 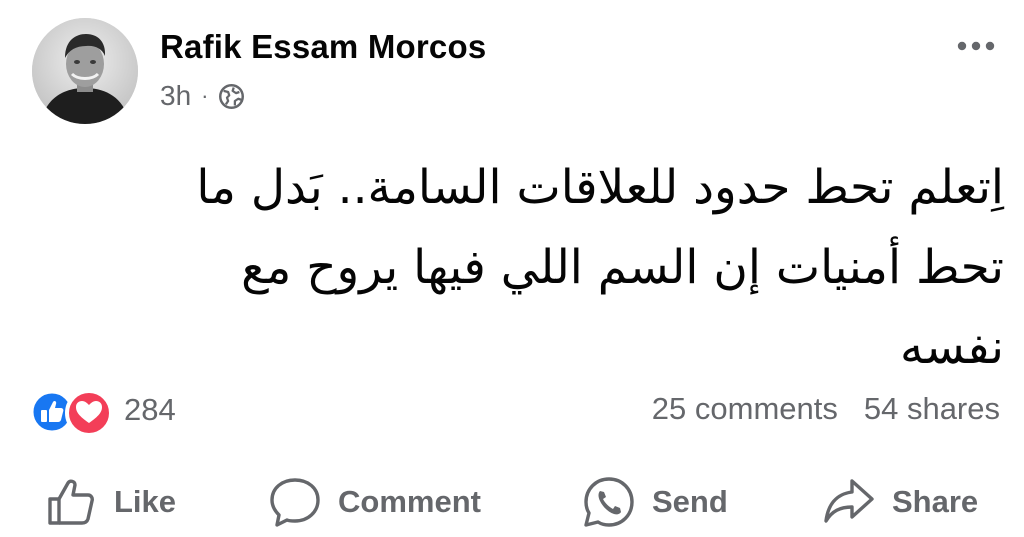 I want to click on avatar-photo, so click(x=85, y=71).